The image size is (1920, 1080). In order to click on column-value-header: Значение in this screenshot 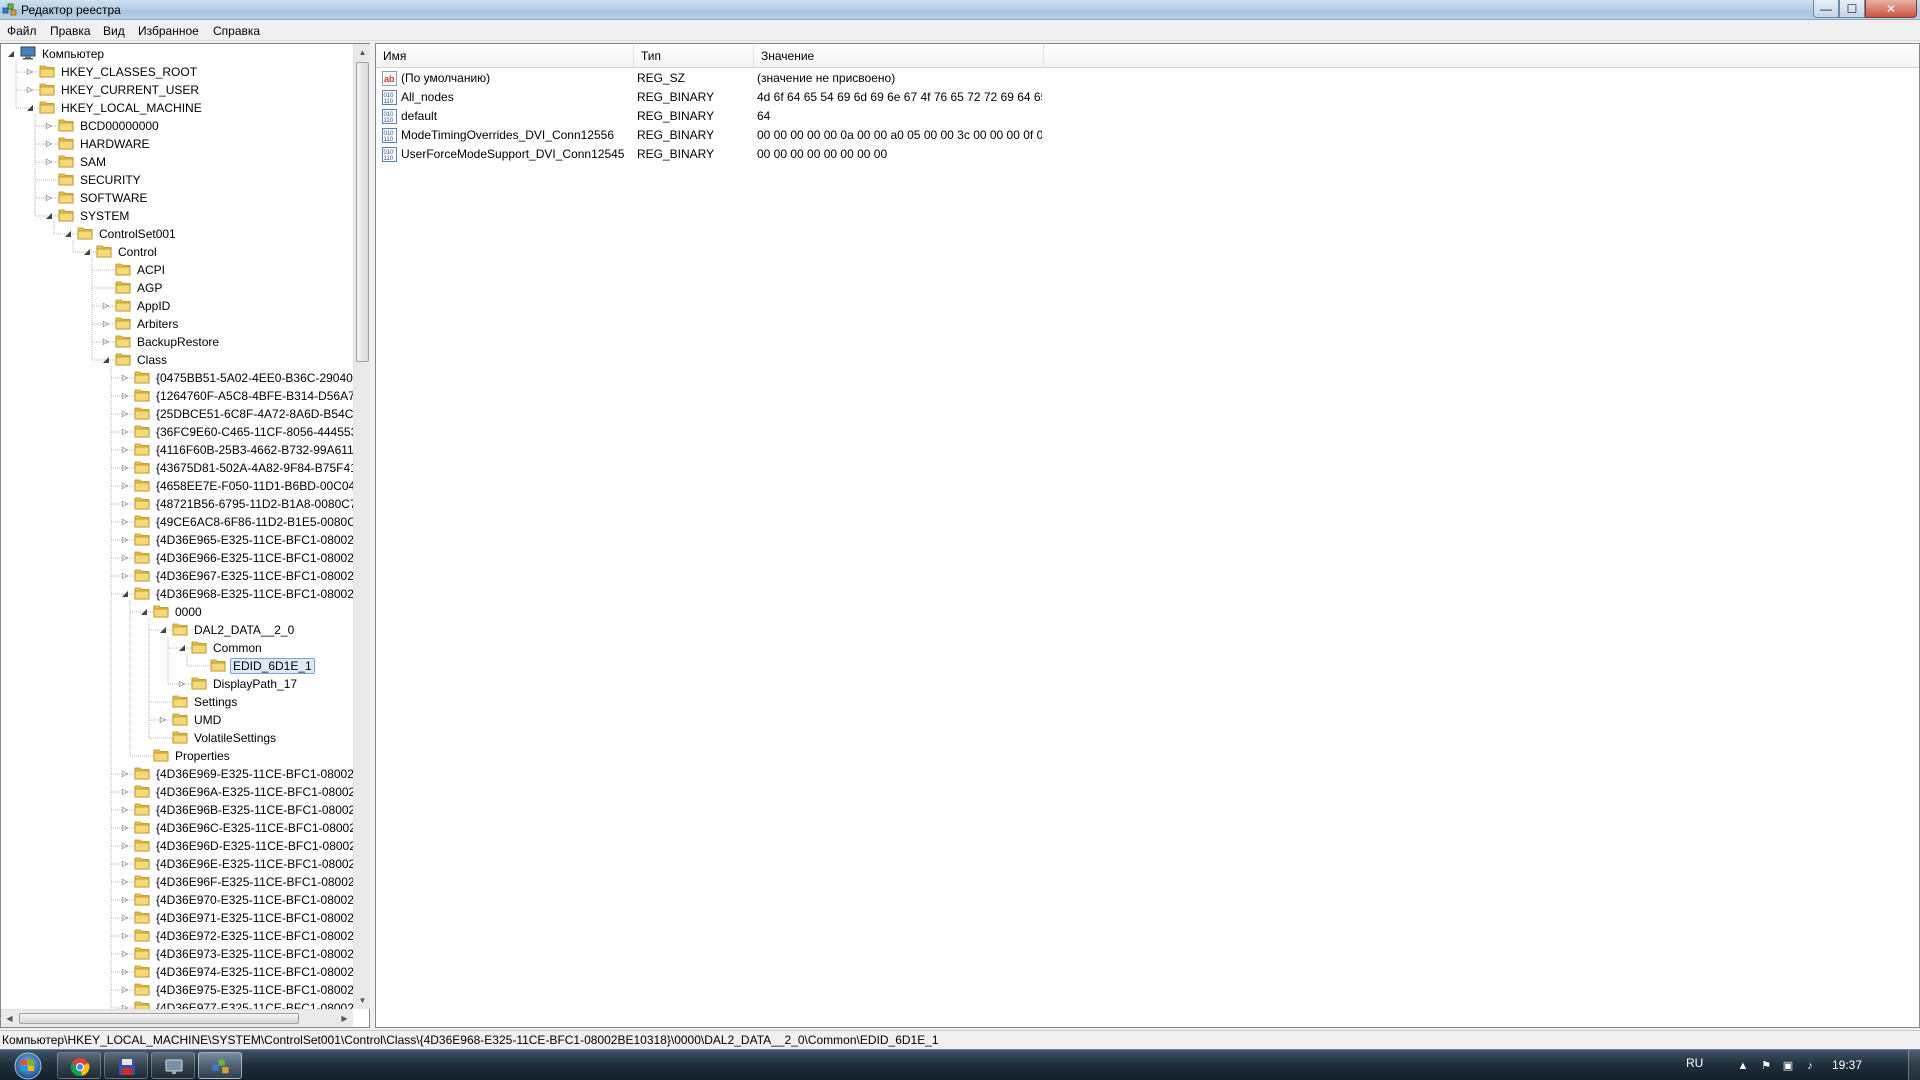, I will do `click(899, 56)`.